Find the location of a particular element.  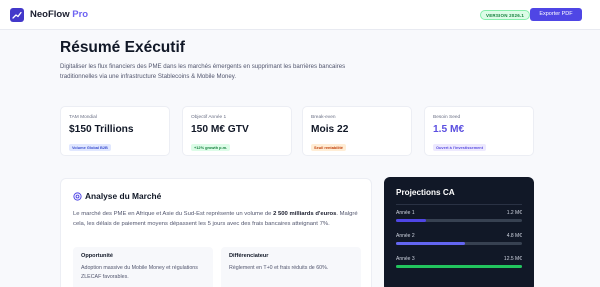

version-badge: VERSION 2026.1 is located at coordinates (505, 15).